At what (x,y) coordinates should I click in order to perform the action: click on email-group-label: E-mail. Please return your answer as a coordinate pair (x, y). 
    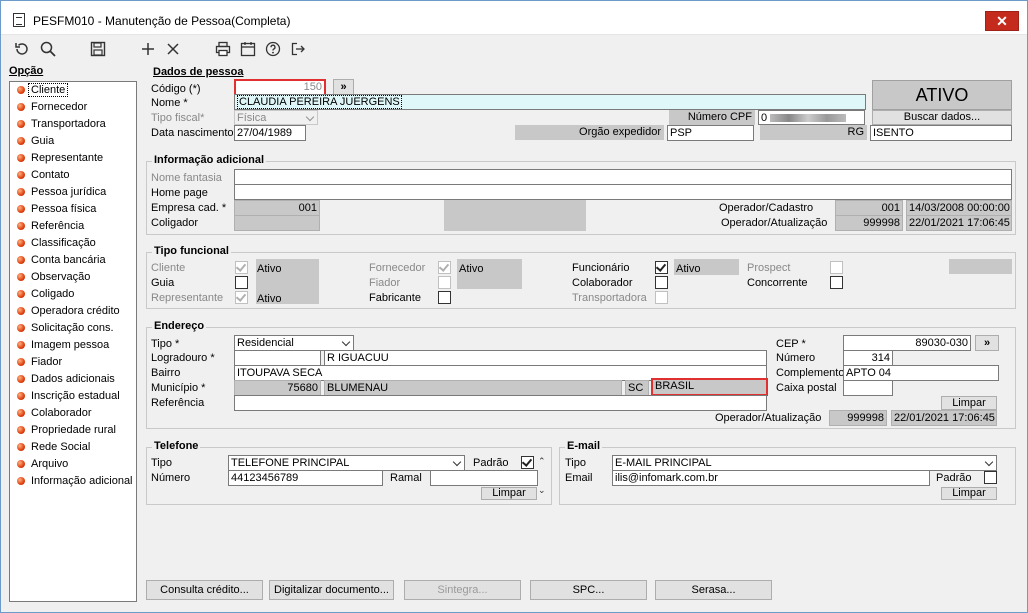
    Looking at the image, I should click on (584, 446).